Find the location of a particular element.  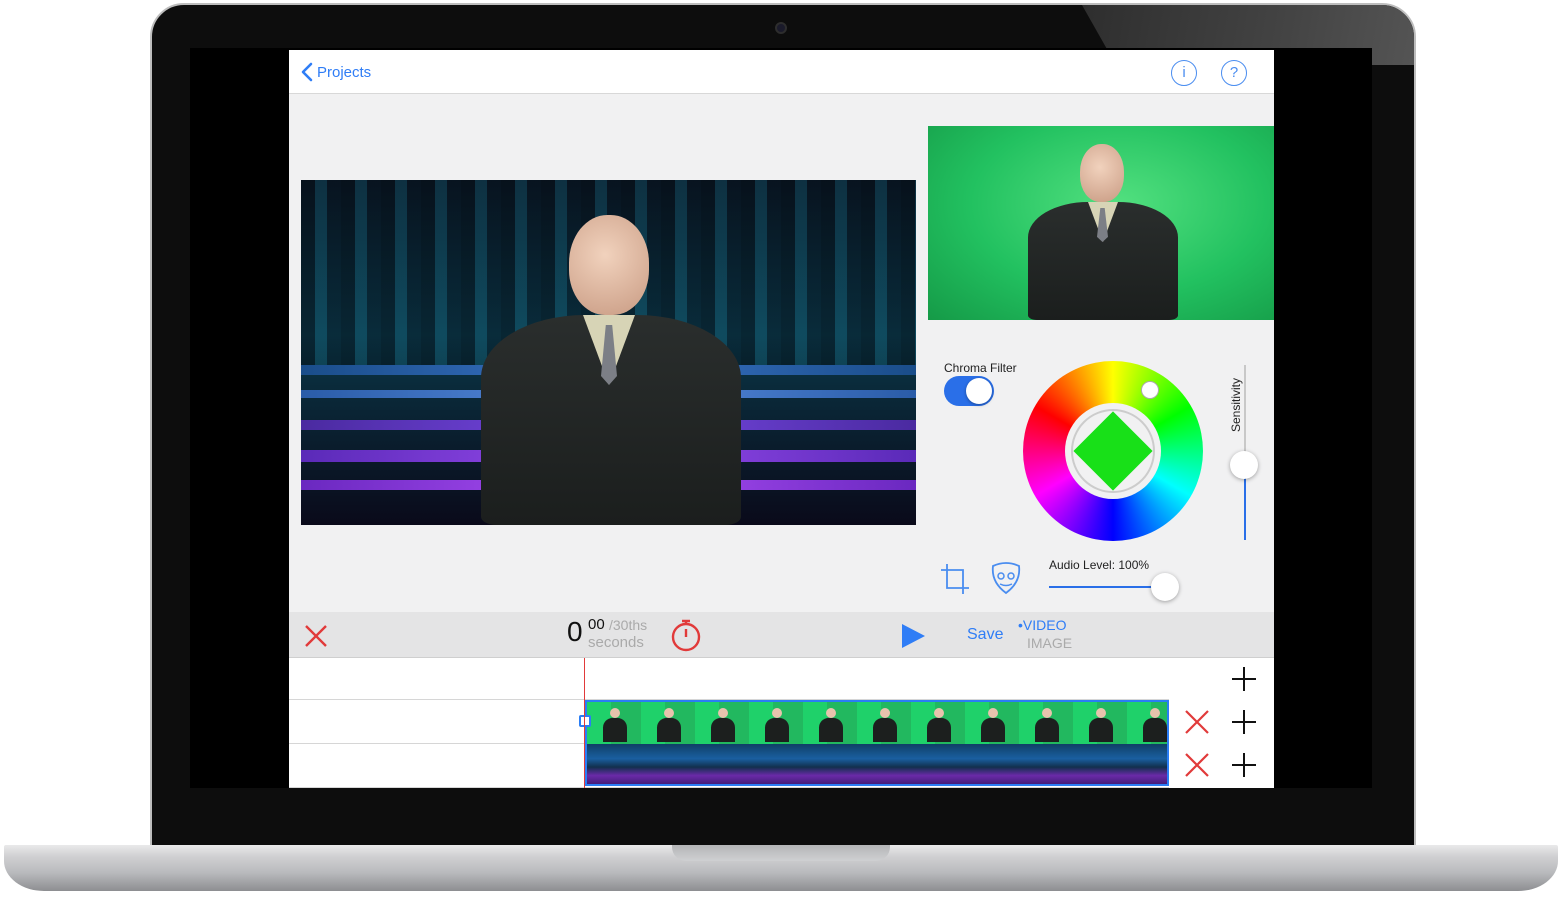

close-icon is located at coordinates (316, 636).